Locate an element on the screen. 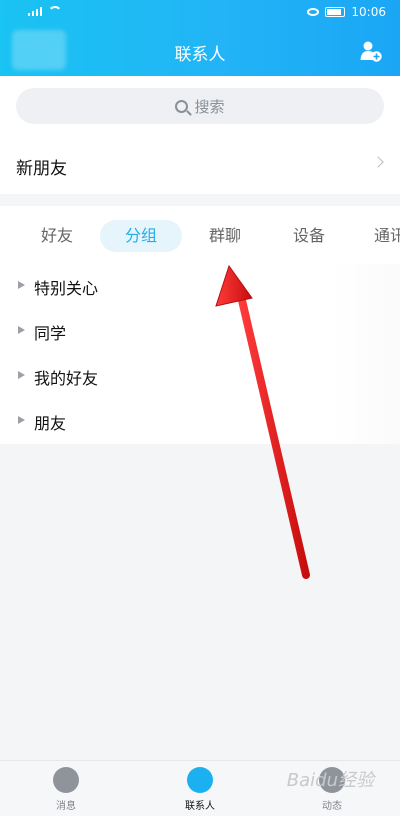 This screenshot has height=816, width=400. search-section: 搜索 is located at coordinates (200, 105).